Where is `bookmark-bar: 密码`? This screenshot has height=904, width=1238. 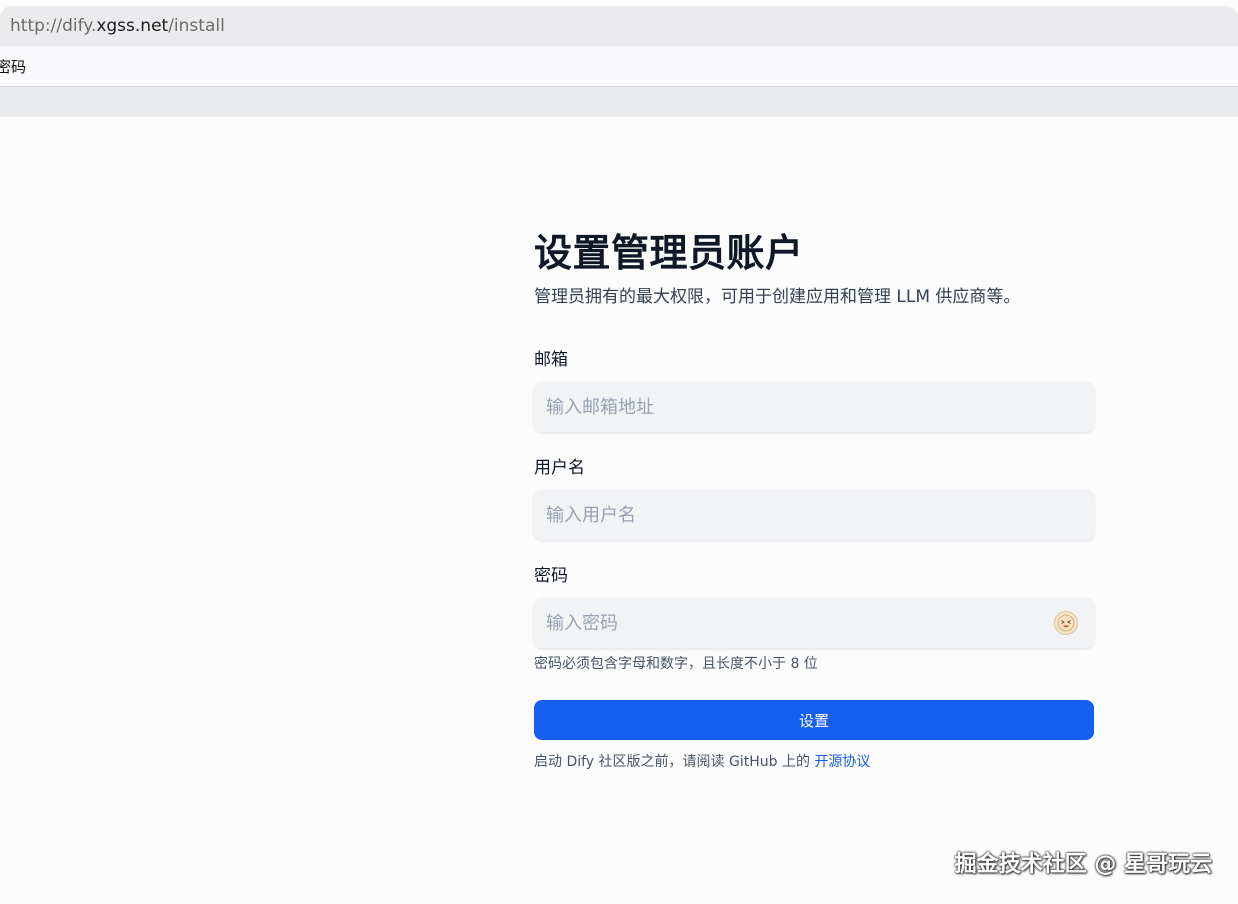
bookmark-bar: 密码 is located at coordinates (619, 66).